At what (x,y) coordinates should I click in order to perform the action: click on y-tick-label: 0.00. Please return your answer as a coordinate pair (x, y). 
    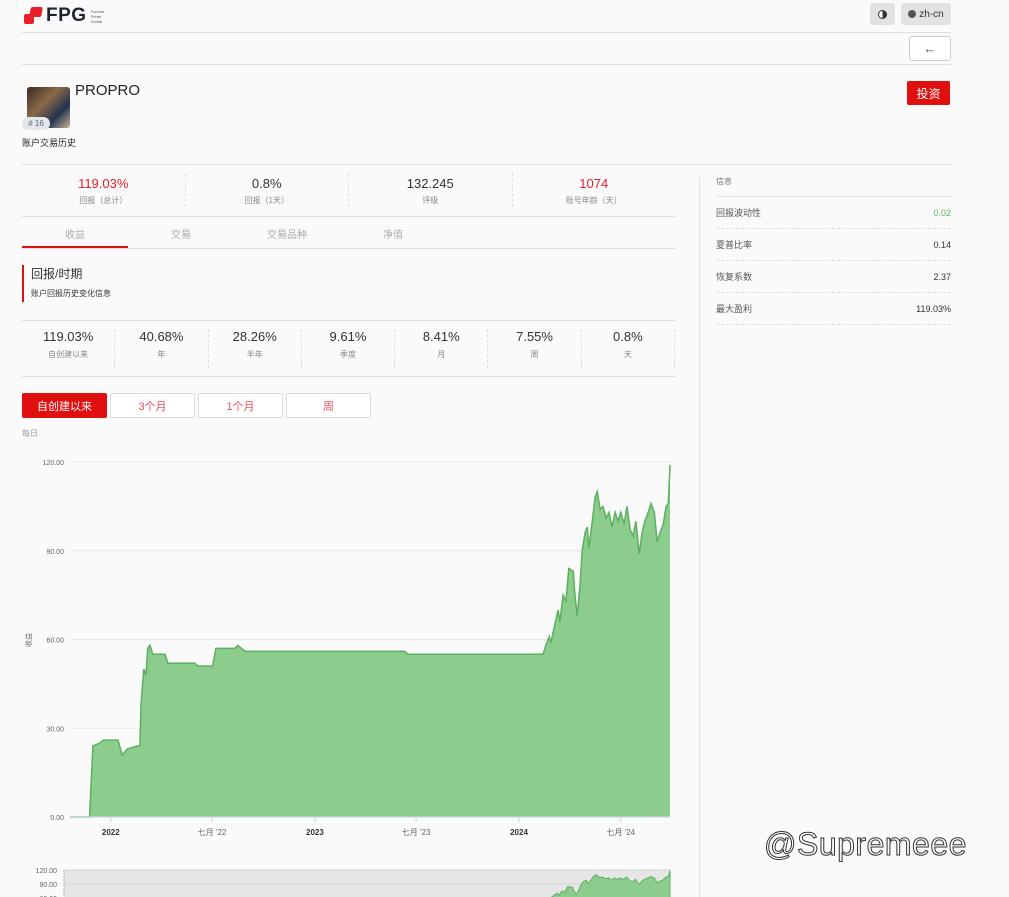
    Looking at the image, I should click on (57, 818).